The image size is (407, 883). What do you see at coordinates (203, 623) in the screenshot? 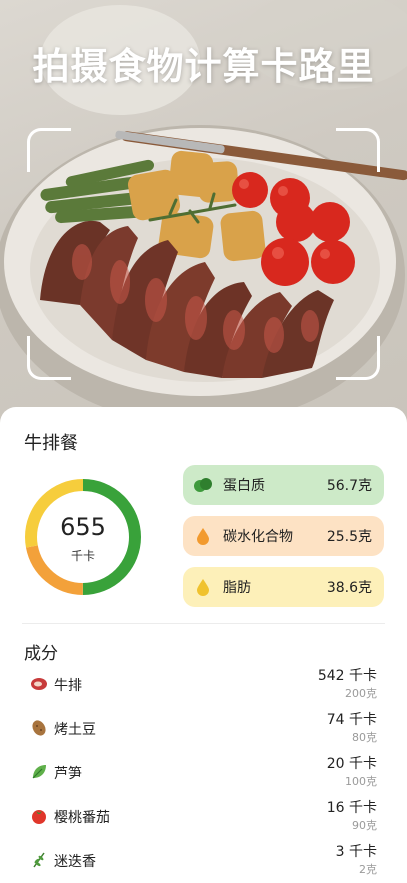
I see `section-divider` at bounding box center [203, 623].